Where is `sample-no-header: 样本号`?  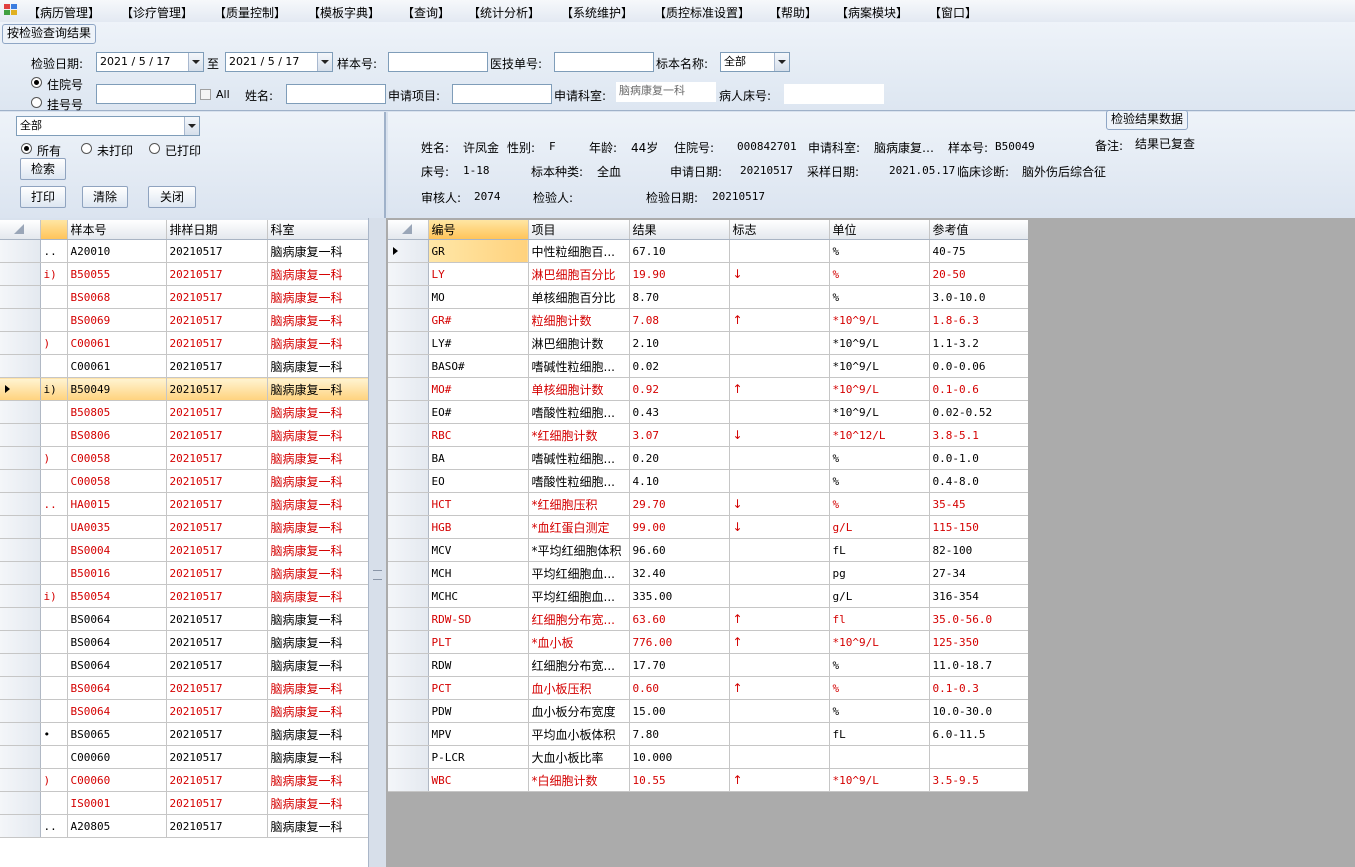 sample-no-header: 样本号 is located at coordinates (117, 230).